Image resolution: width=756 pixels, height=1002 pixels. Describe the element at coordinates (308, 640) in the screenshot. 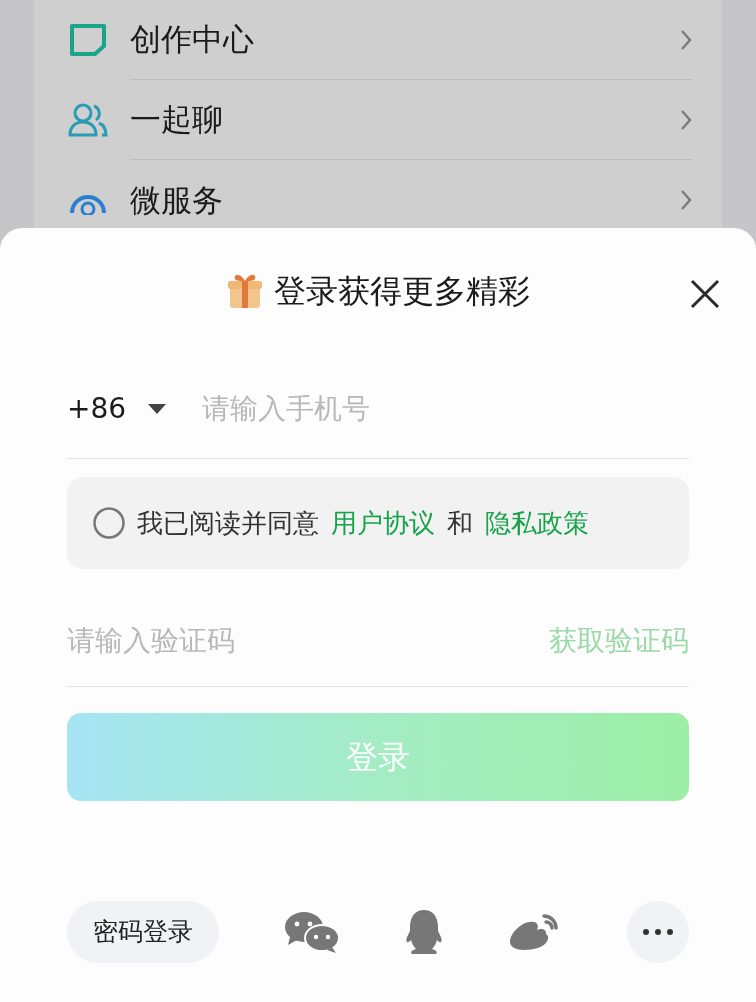

I see `code-input-field: 请输入验证码` at that location.